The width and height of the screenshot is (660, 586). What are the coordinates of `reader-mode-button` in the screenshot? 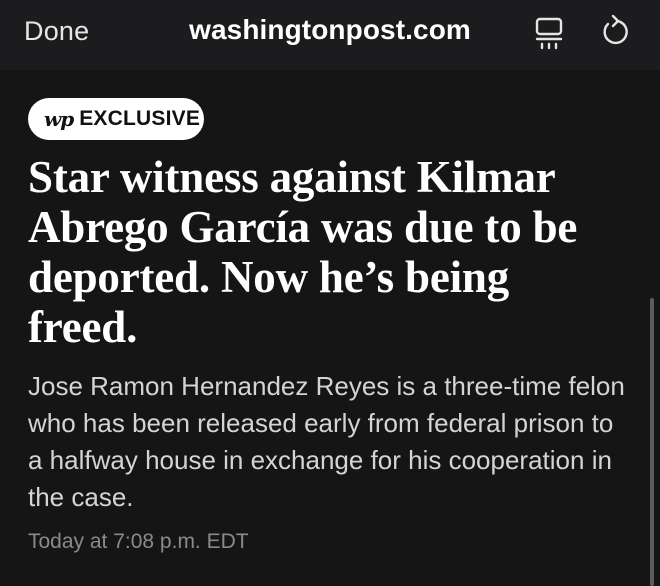 It's located at (549, 33).